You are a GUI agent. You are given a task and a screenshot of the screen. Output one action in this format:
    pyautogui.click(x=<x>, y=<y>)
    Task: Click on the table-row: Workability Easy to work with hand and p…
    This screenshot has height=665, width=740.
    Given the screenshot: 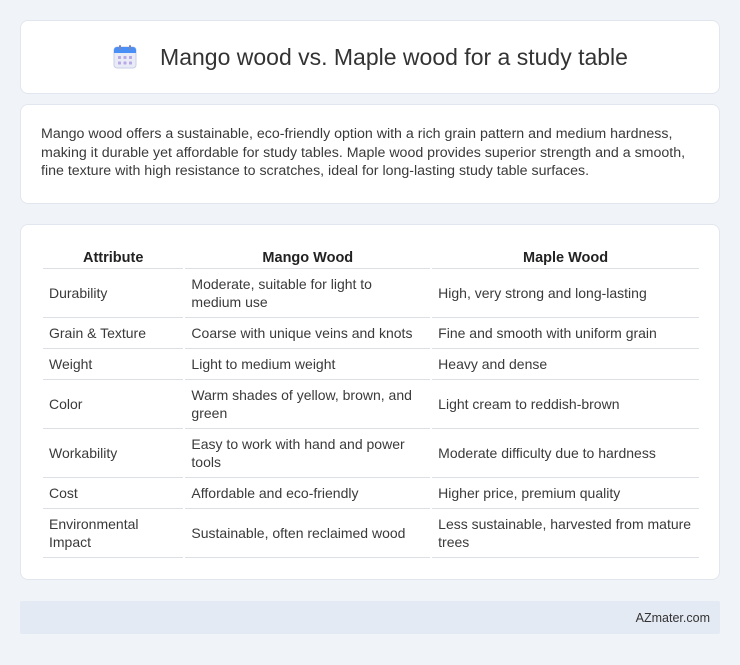 What is the action you would take?
    pyautogui.click(x=371, y=453)
    